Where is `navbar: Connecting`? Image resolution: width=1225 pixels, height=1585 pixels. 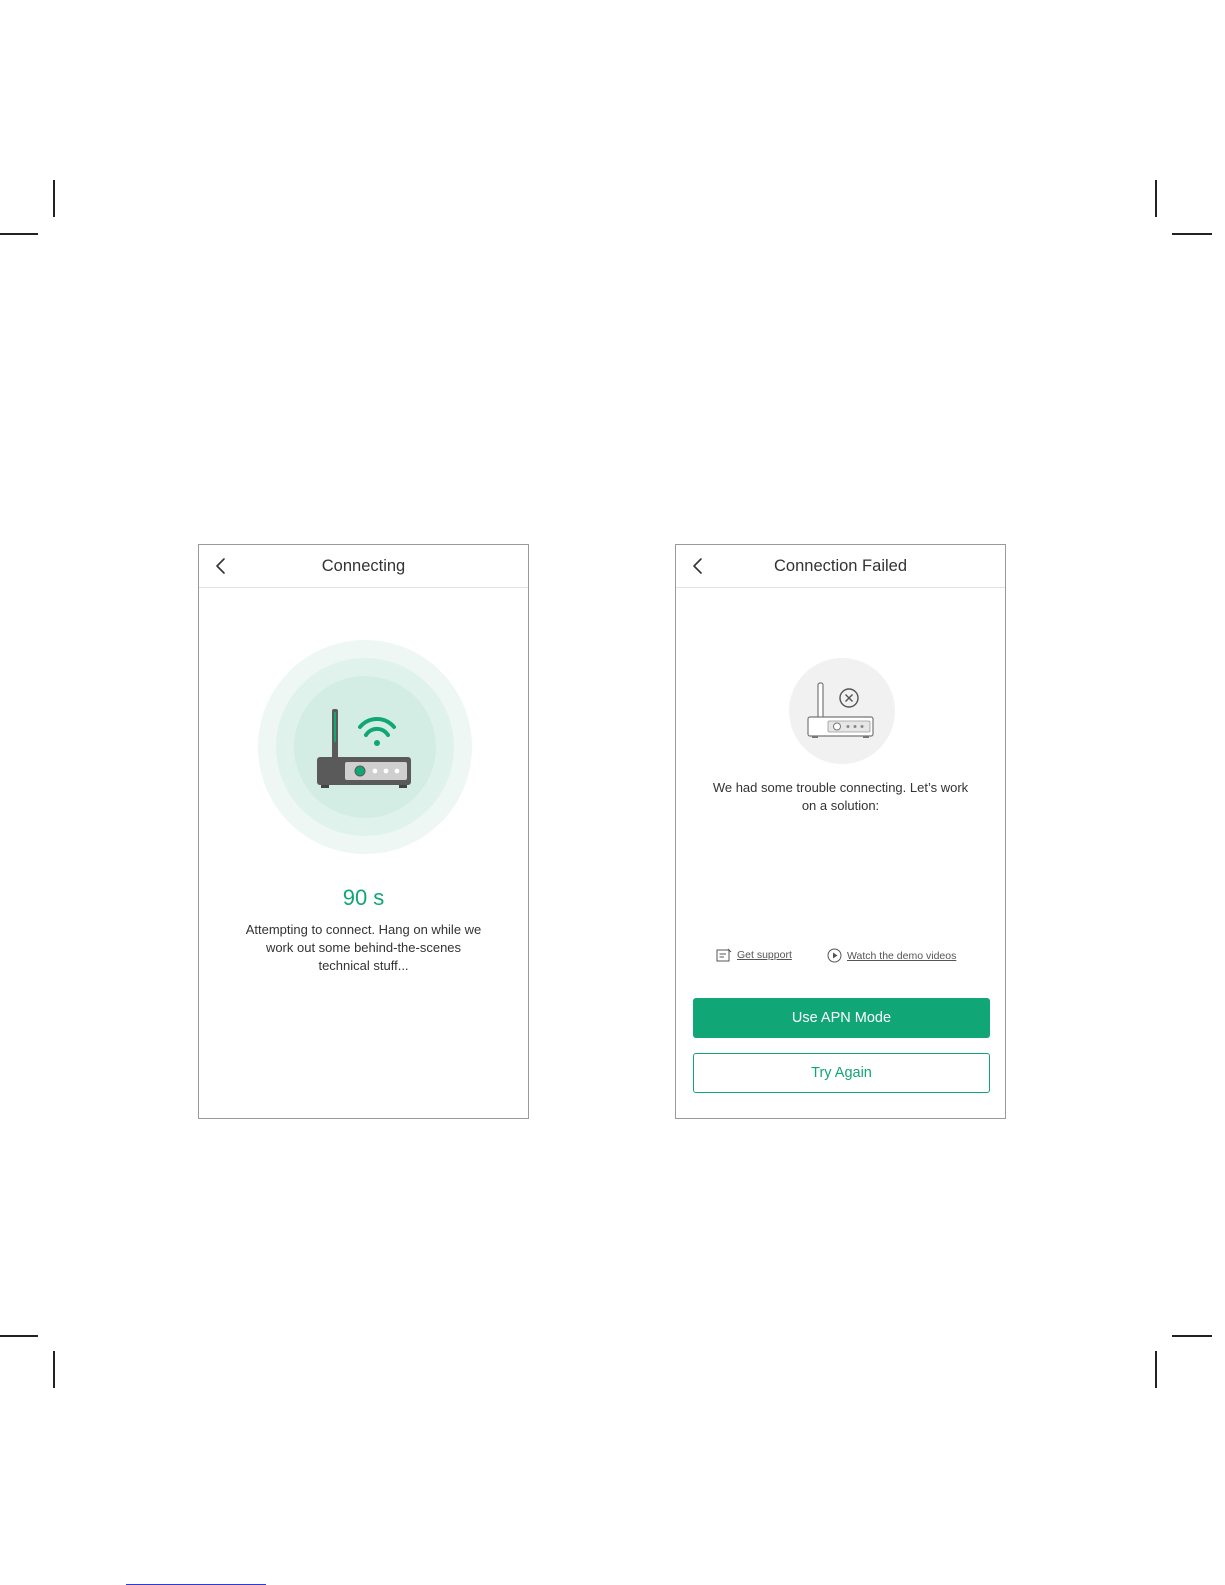 navbar: Connecting is located at coordinates (363, 566).